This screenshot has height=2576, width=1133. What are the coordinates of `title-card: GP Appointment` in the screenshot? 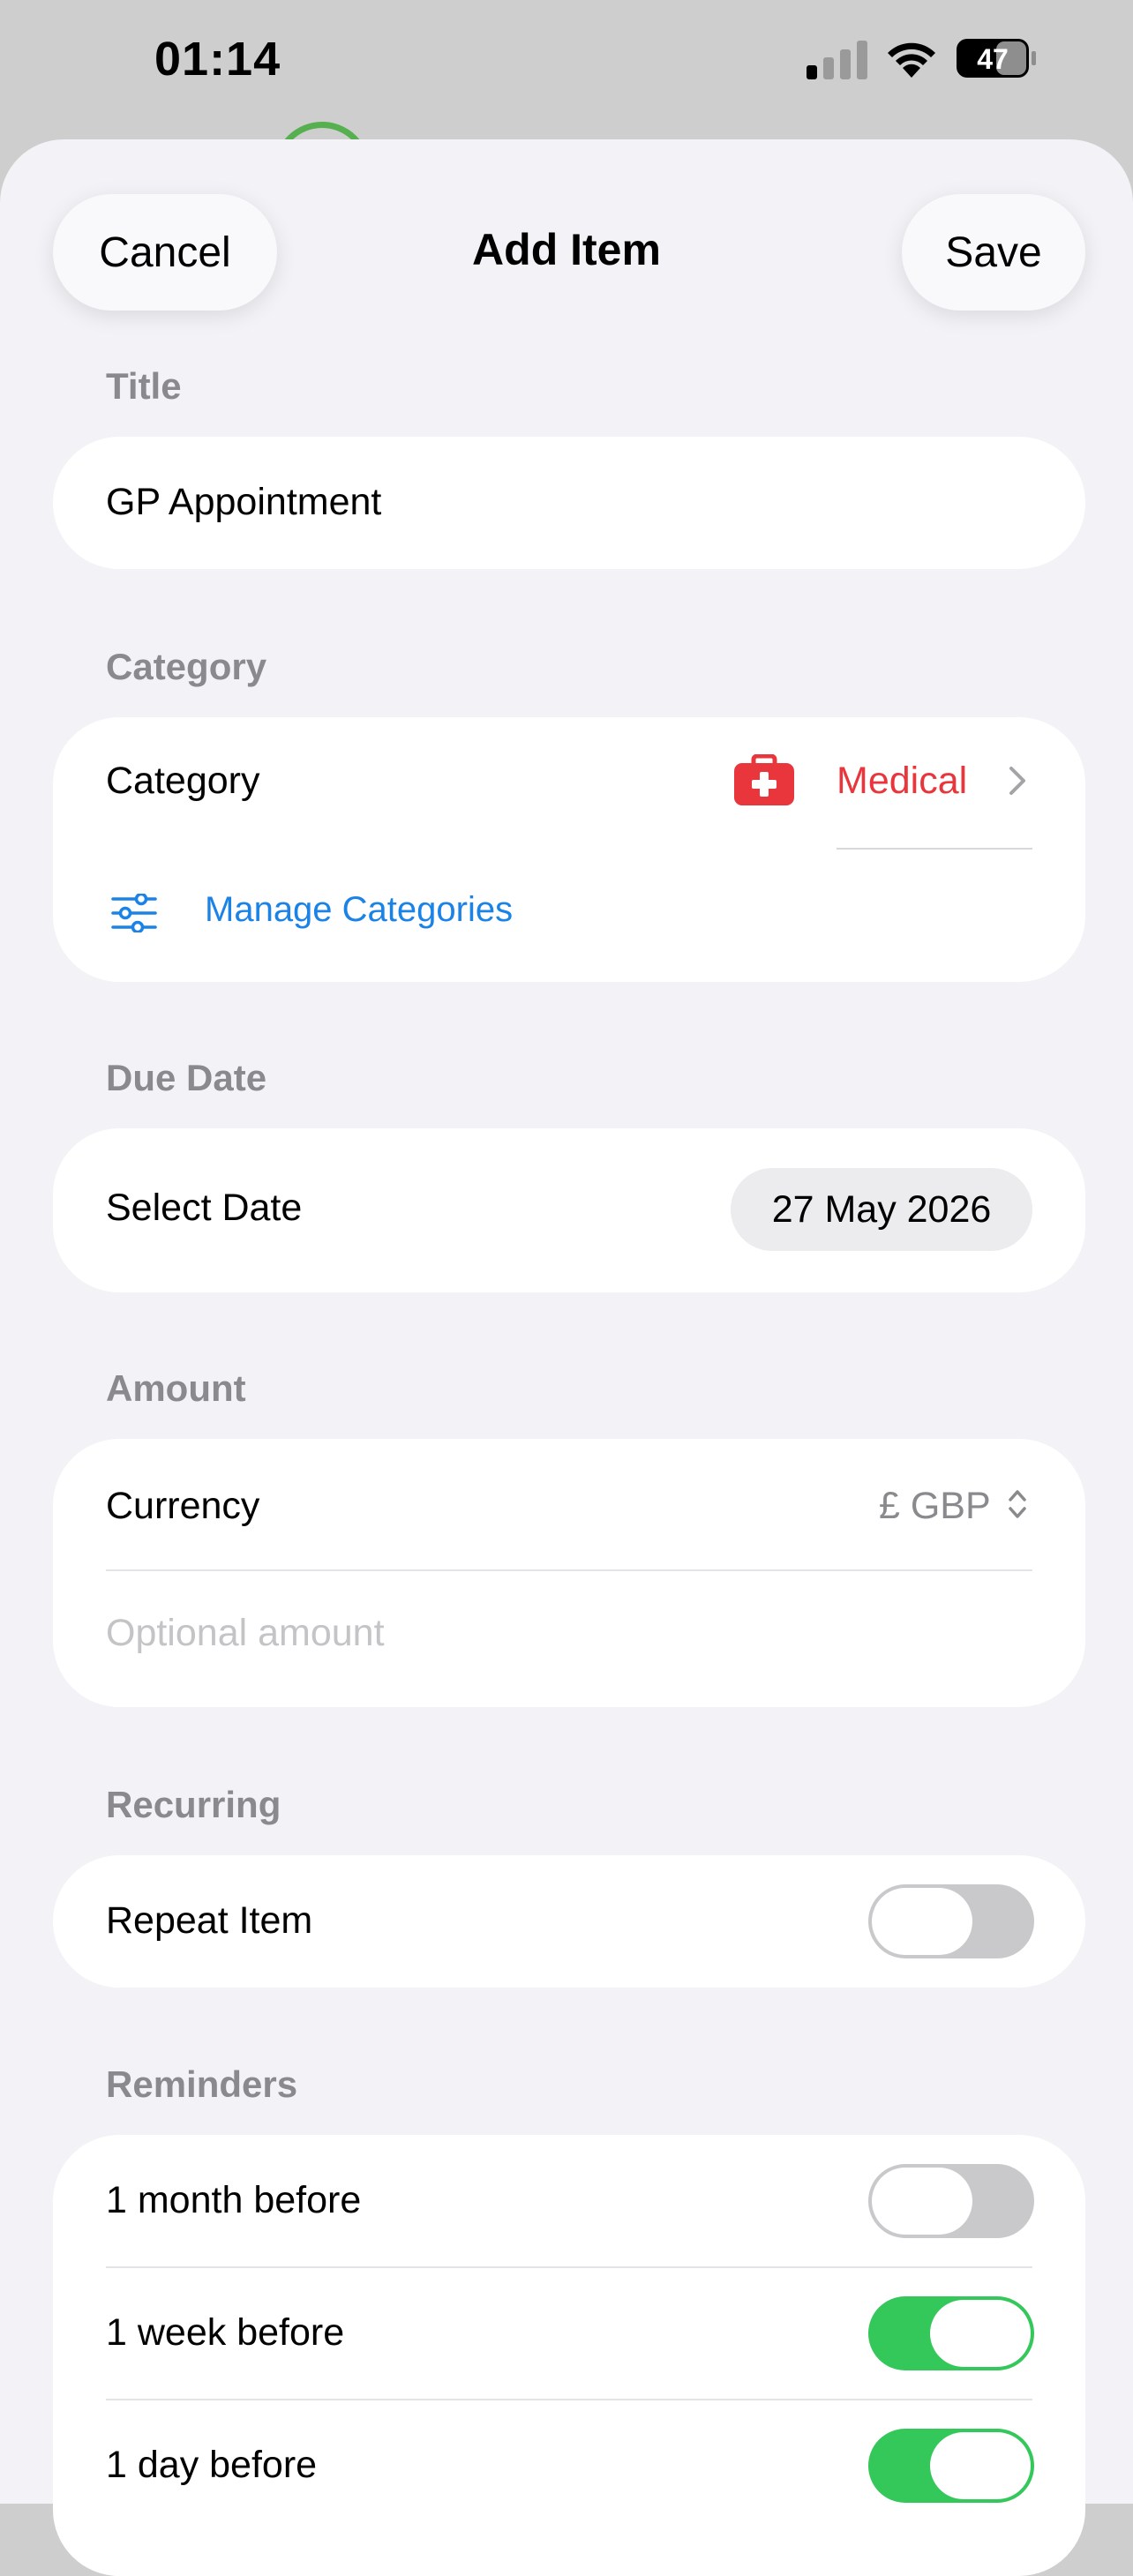 It's located at (569, 503).